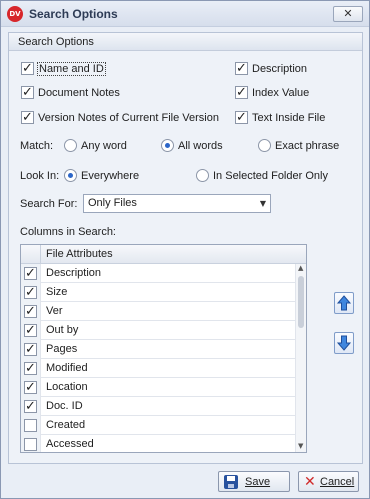 This screenshot has height=499, width=370. What do you see at coordinates (185, 42) in the screenshot?
I see `section-header: Search Options` at bounding box center [185, 42].